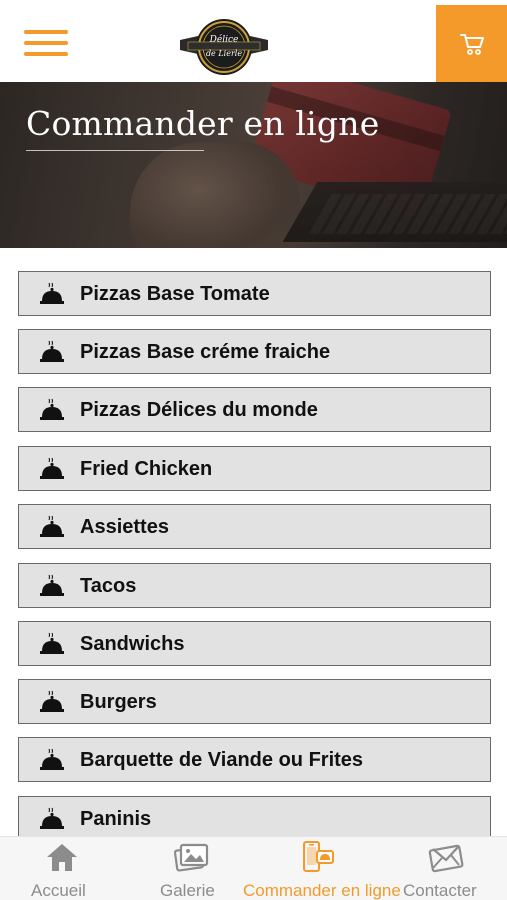 The image size is (507, 900). I want to click on app-header: Délice de Lierle, so click(253, 41).